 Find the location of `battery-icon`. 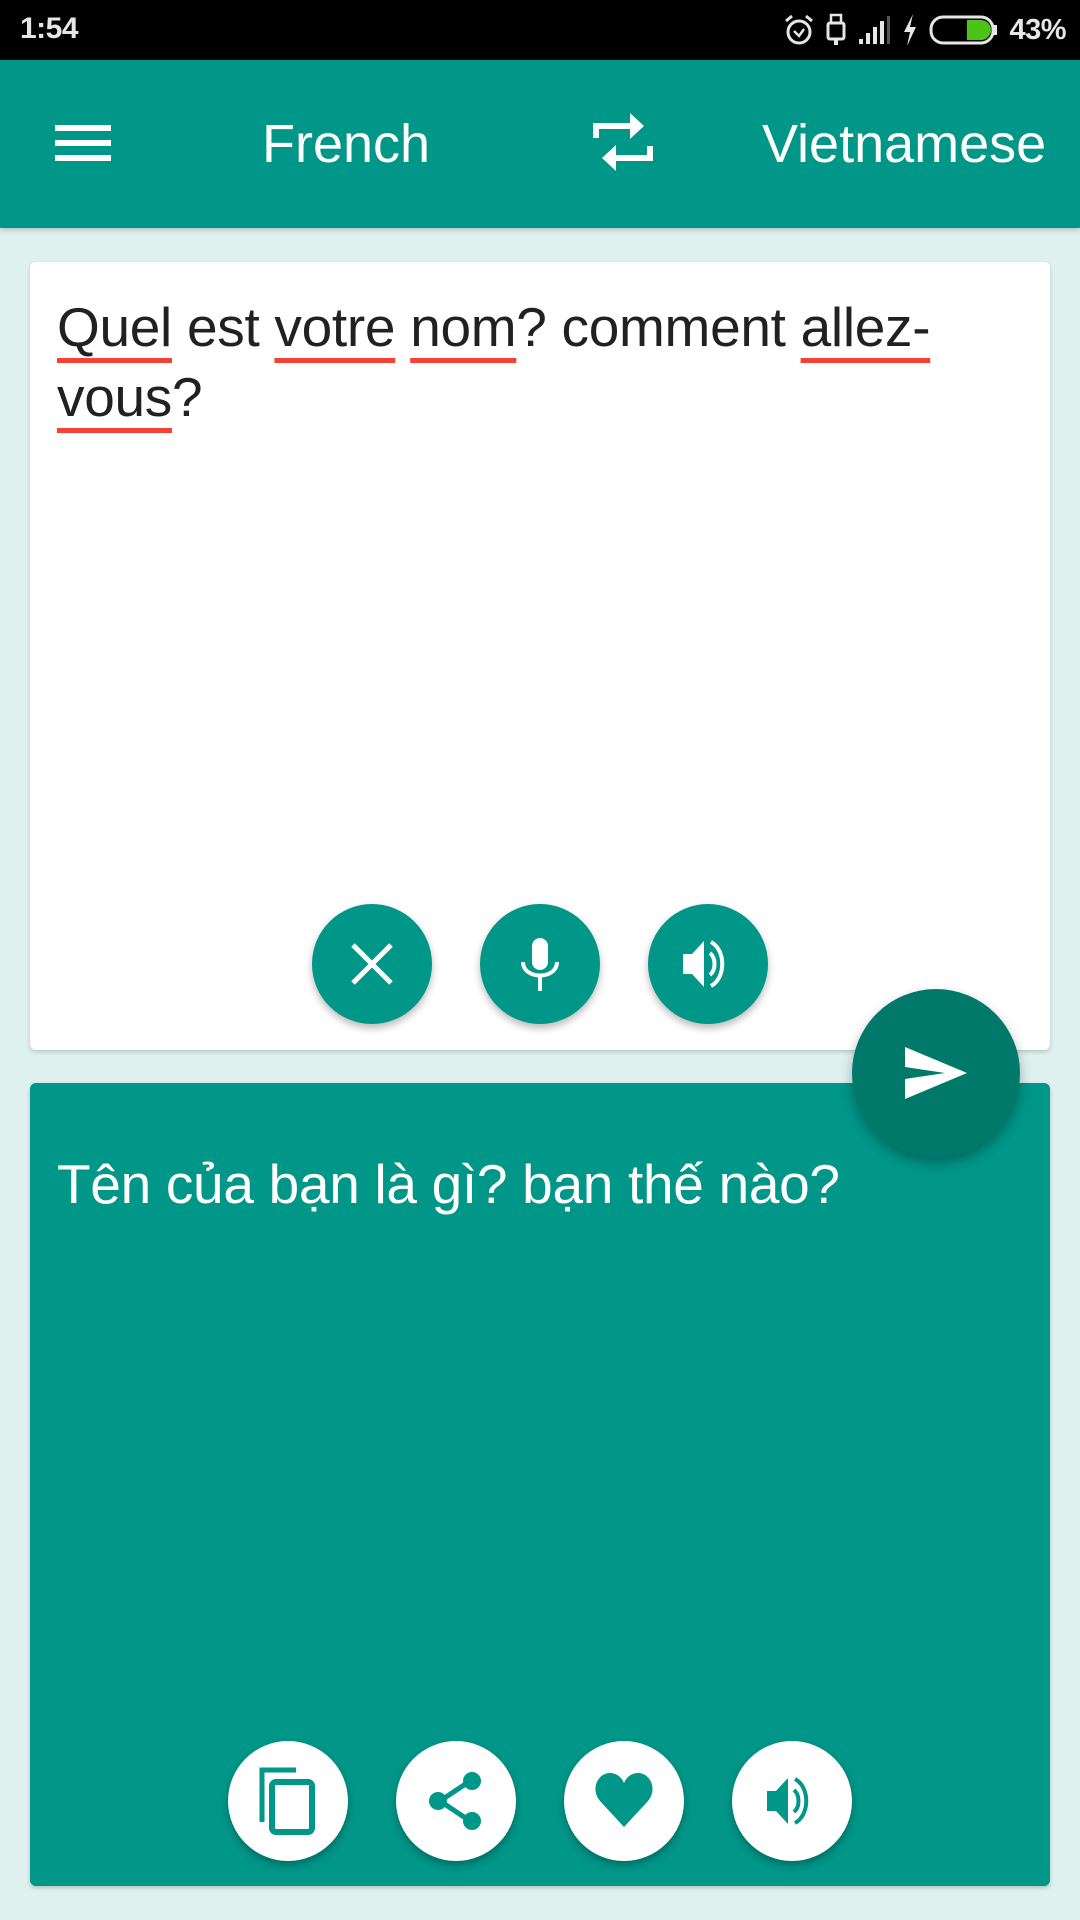

battery-icon is located at coordinates (963, 30).